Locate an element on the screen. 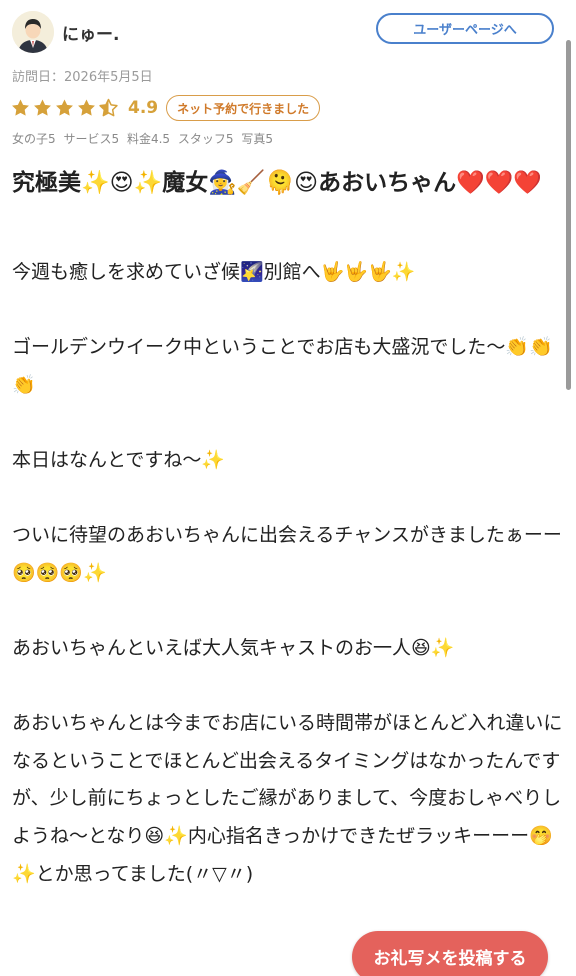 The image size is (576, 976). visit-date: 訪問日：2026年5月5日 is located at coordinates (82, 77).